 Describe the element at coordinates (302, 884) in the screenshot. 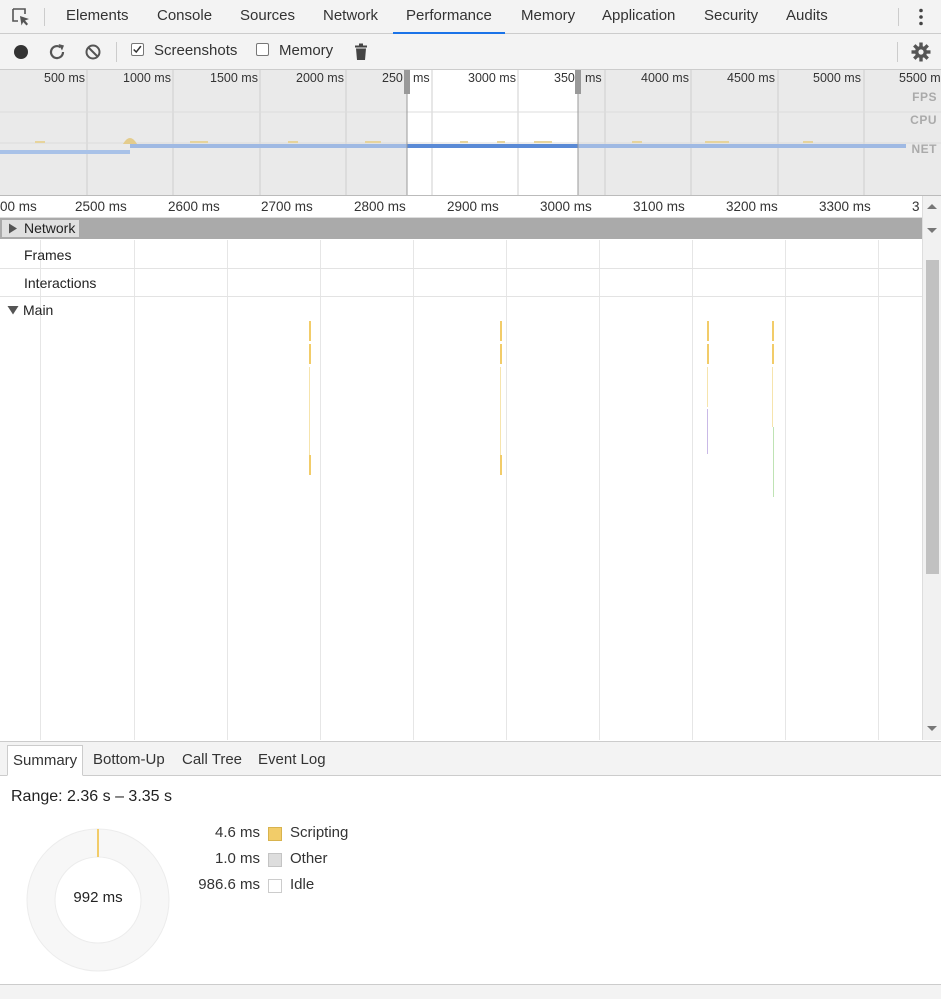

I see `legend-name: Idle` at that location.